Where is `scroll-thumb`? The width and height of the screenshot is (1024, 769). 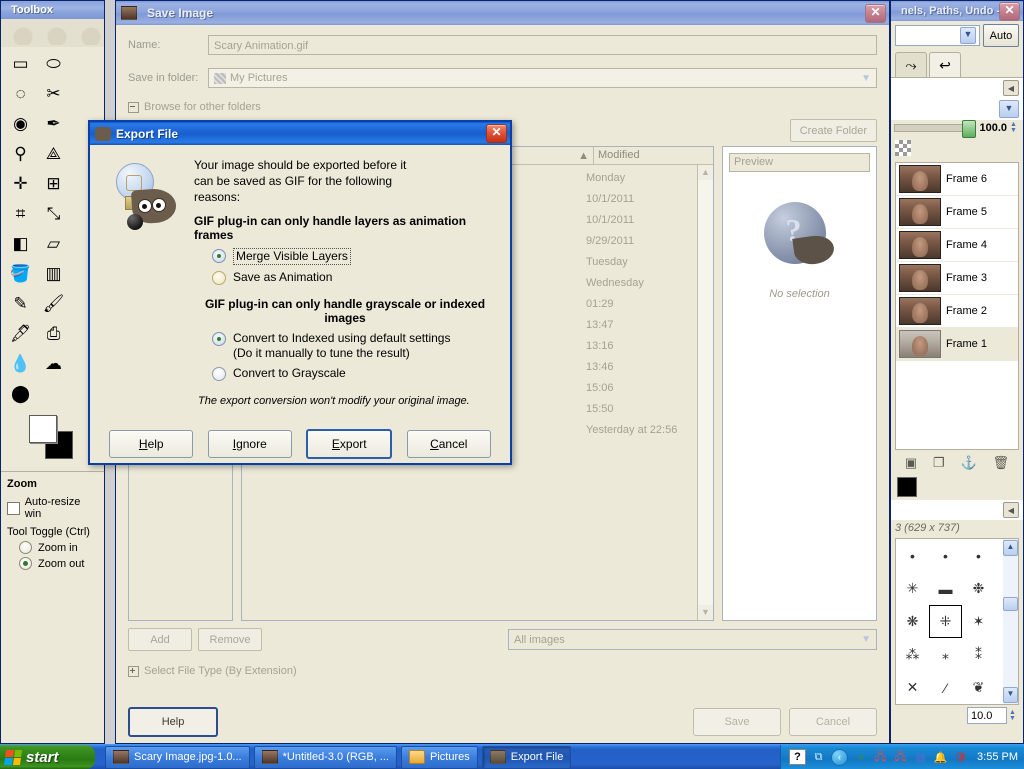 scroll-thumb is located at coordinates (1010, 604).